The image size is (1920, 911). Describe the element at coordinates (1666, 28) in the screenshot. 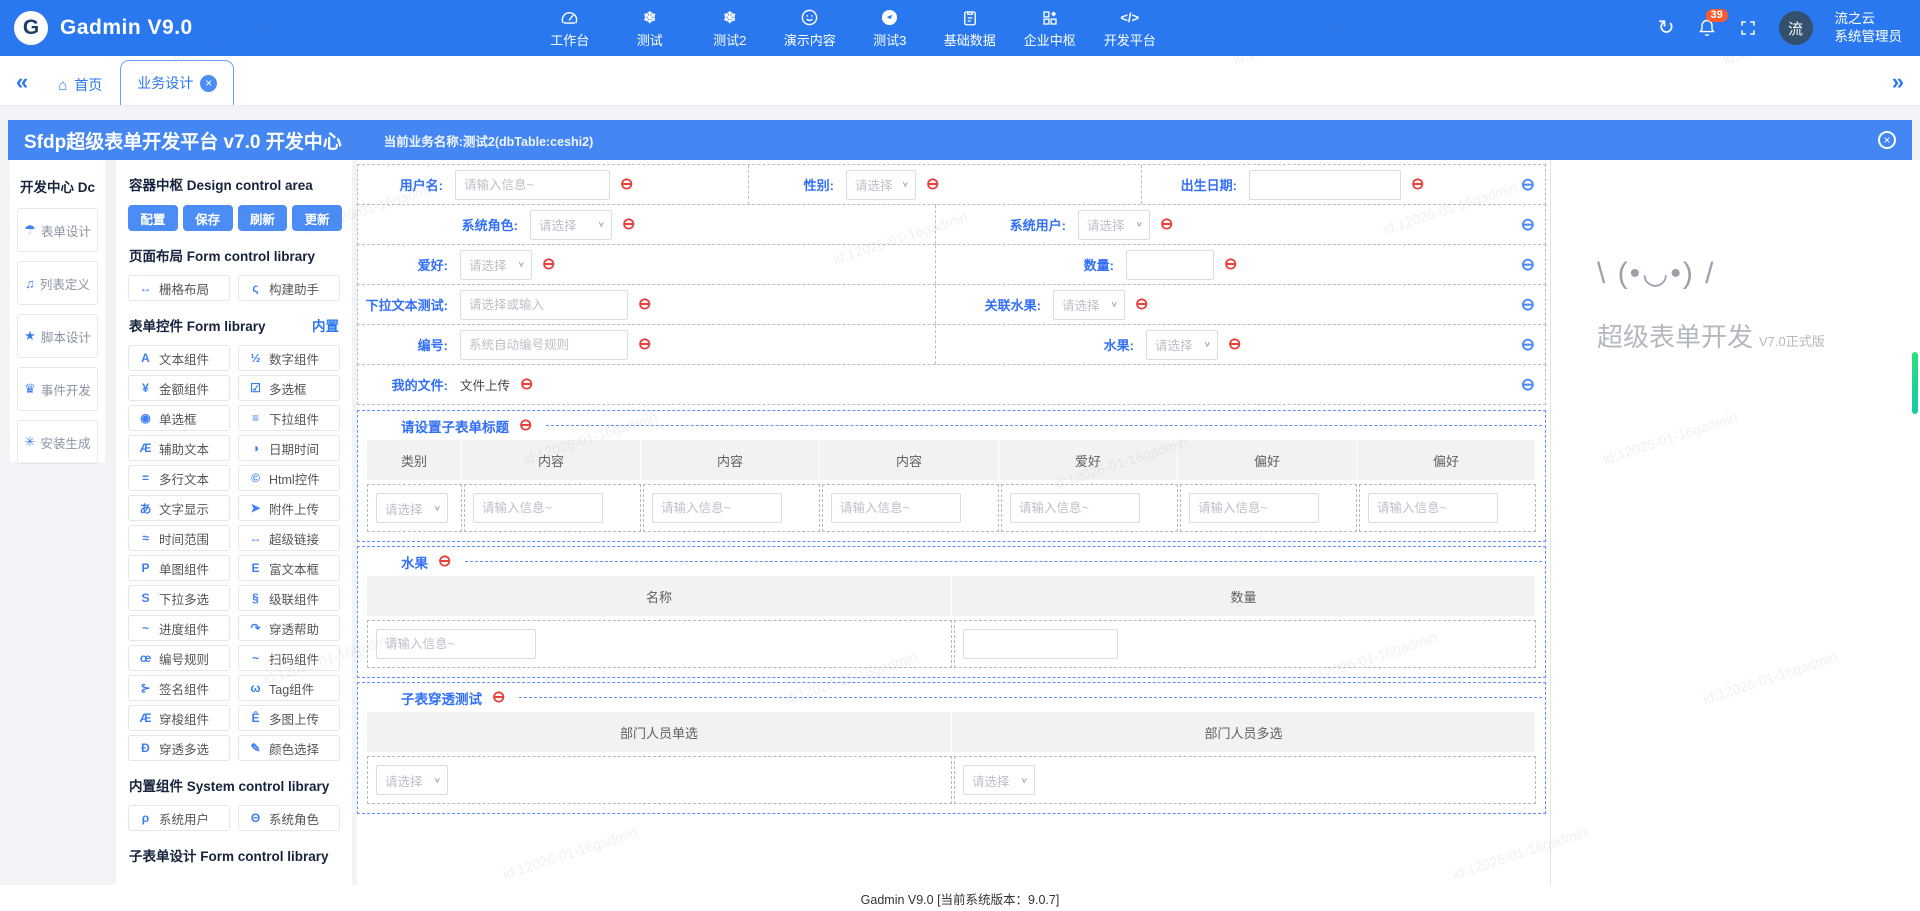

I see `refresh-icon: ↻` at that location.